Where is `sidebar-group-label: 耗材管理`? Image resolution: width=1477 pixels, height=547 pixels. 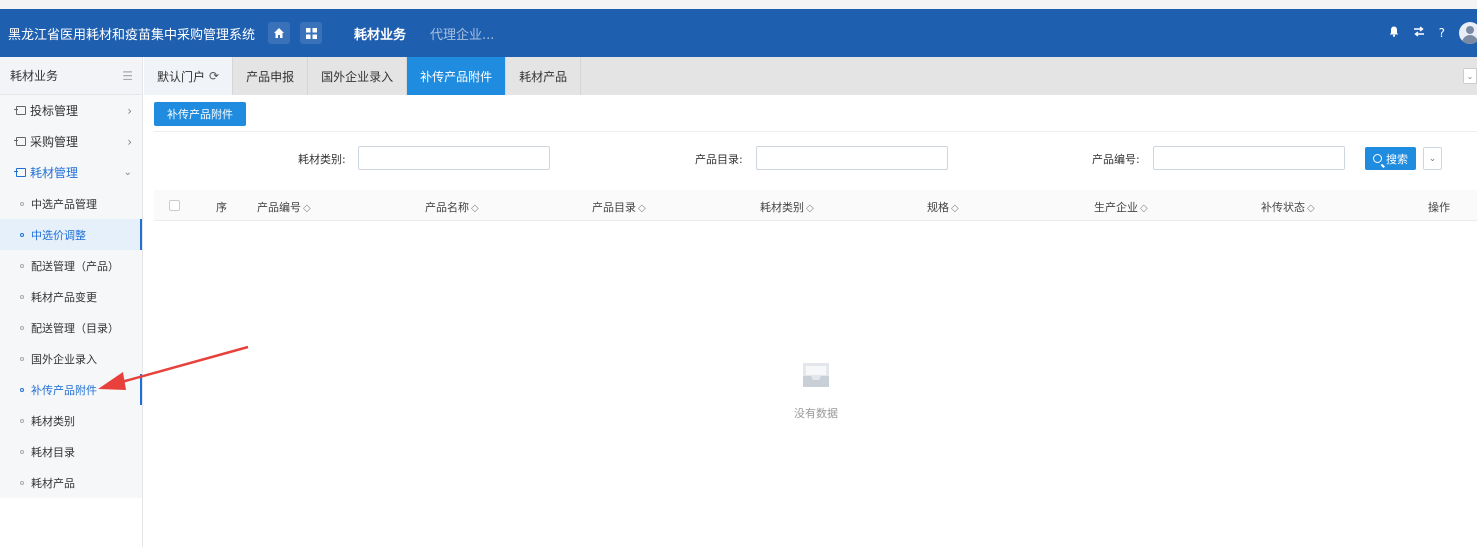
sidebar-group-label: 耗材管理 is located at coordinates (54, 173).